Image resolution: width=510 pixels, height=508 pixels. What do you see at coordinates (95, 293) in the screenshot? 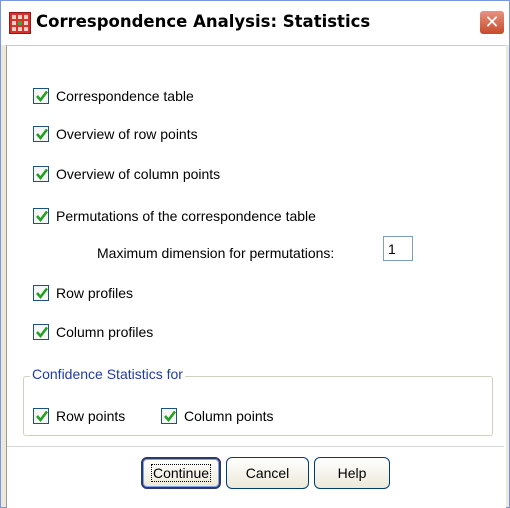
I see `row-profiles-label: Row profiles` at bounding box center [95, 293].